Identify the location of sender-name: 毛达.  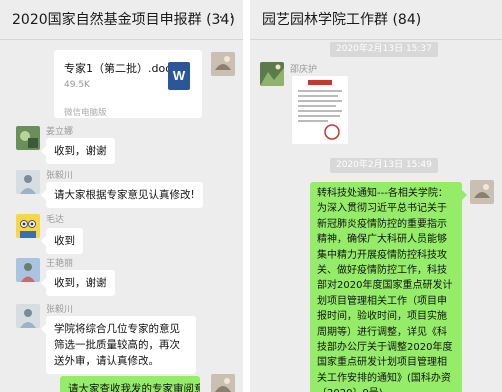
(55, 220).